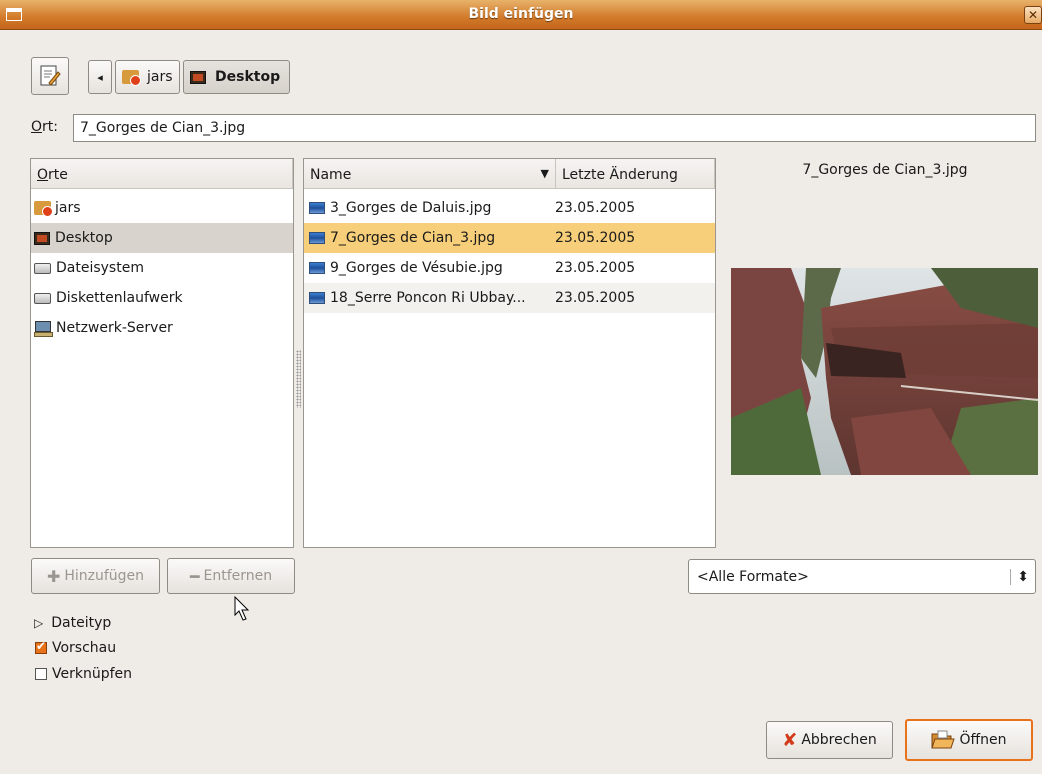 This screenshot has width=1042, height=774. What do you see at coordinates (790, 740) in the screenshot?
I see `cancel-x-icon: ✘` at bounding box center [790, 740].